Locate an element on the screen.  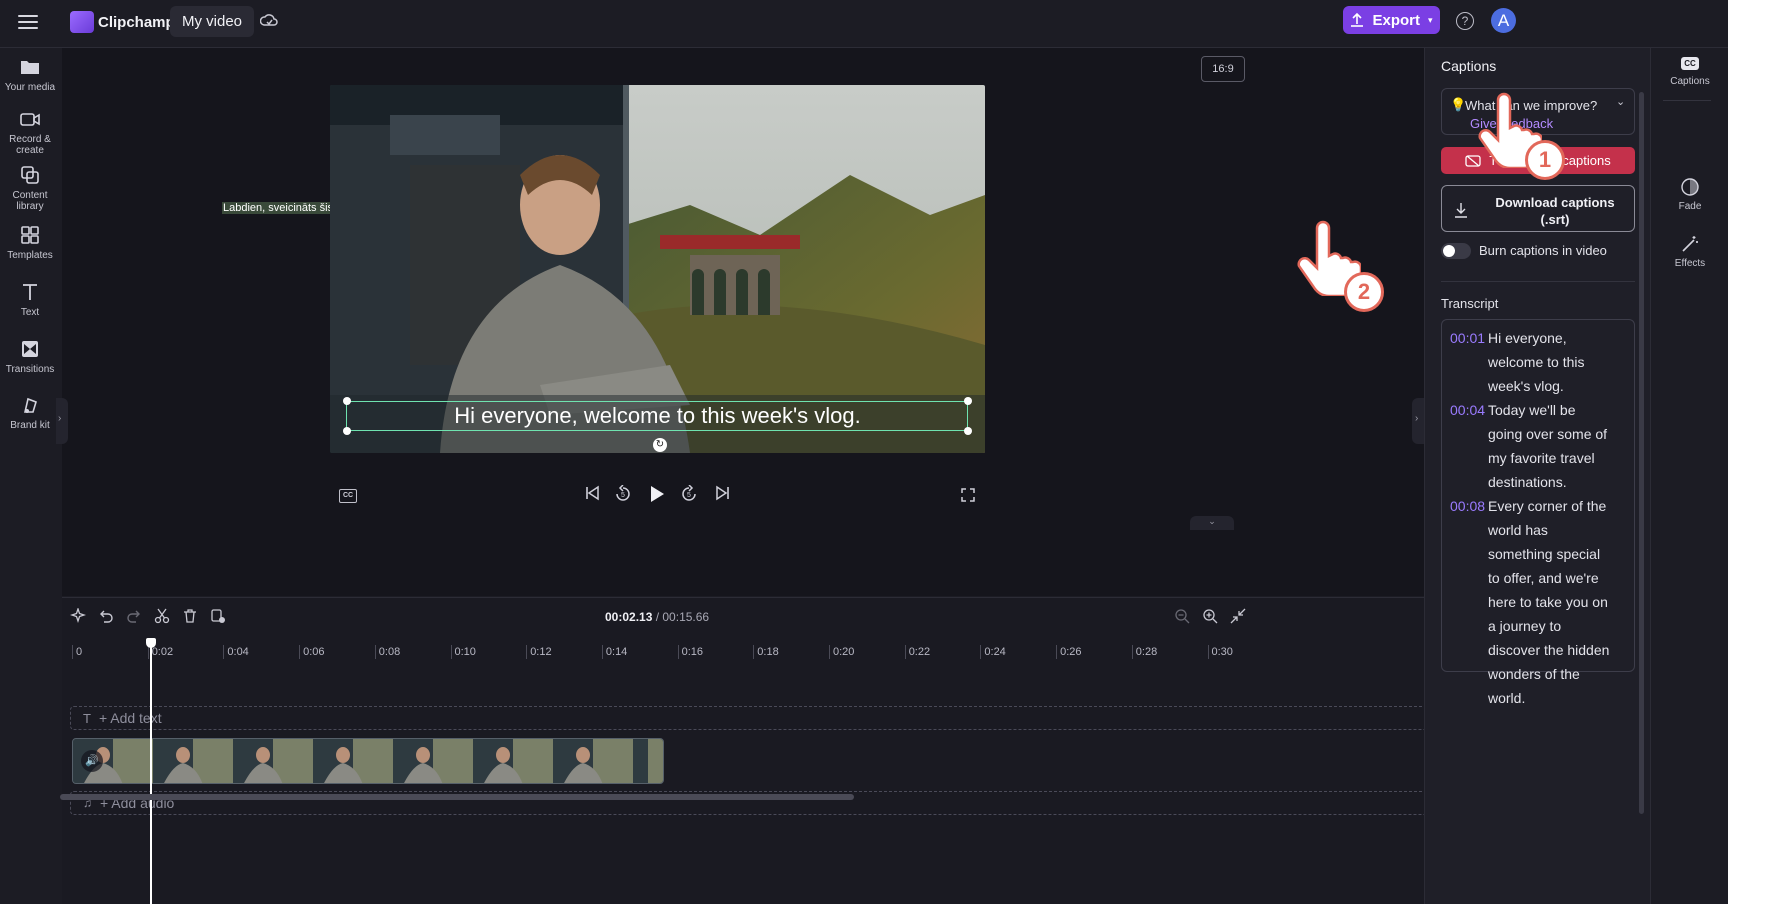
aspect-ratio-button: 16:9 is located at coordinates (1223, 69).